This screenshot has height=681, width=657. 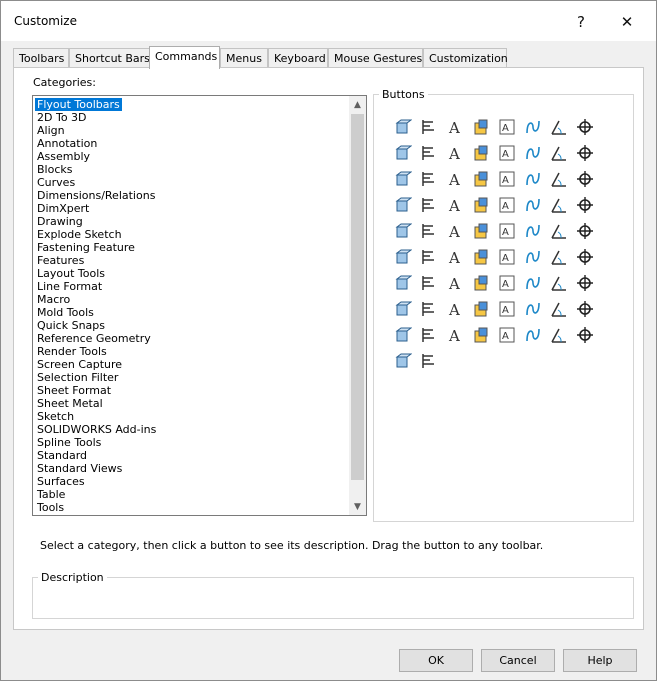 What do you see at coordinates (507, 231) in the screenshot?
I see `save-icon: A` at bounding box center [507, 231].